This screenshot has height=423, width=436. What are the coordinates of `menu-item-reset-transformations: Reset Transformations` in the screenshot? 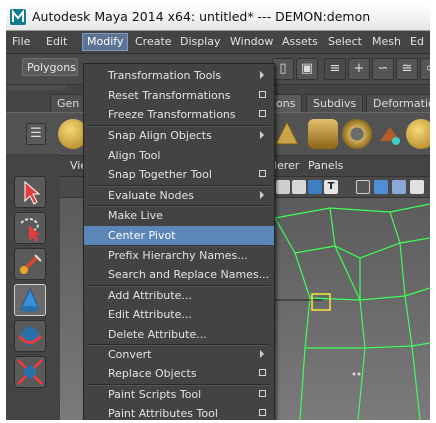 It's located at (179, 96).